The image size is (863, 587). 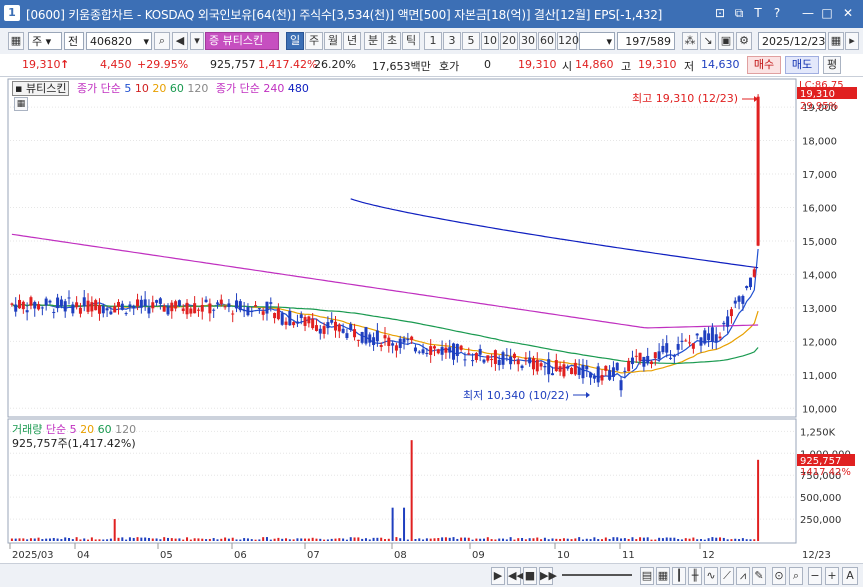 What do you see at coordinates (764, 65) in the screenshot?
I see `buy-button: 매수` at bounding box center [764, 65].